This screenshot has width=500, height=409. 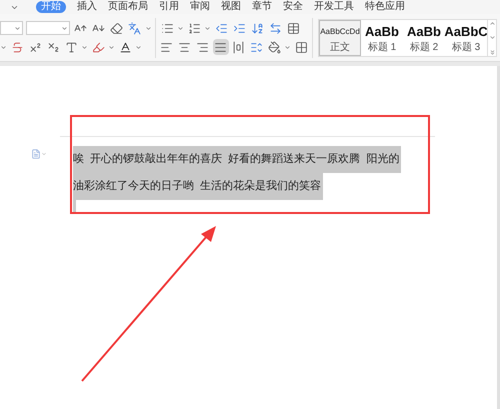 I want to click on ribbon-tab: 视图, so click(x=231, y=7).